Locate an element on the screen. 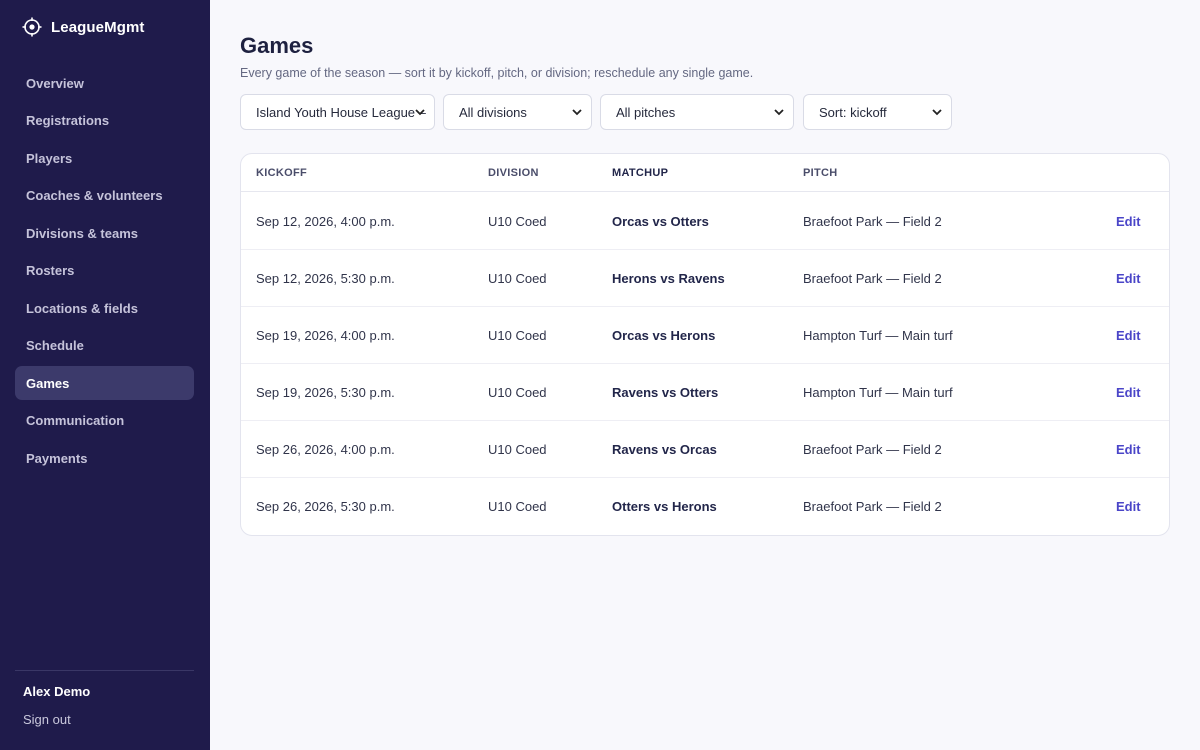  sort-select: Sort: kickoff is located at coordinates (877, 112).